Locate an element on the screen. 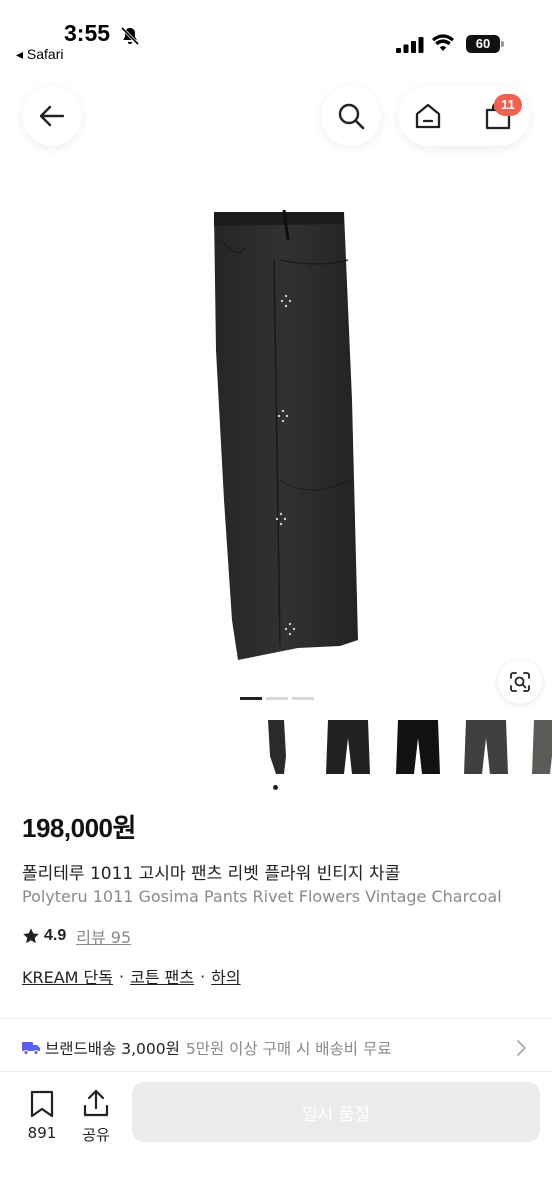 Image resolution: width=552 pixels, height=1200 pixels. lens-icon is located at coordinates (520, 682).